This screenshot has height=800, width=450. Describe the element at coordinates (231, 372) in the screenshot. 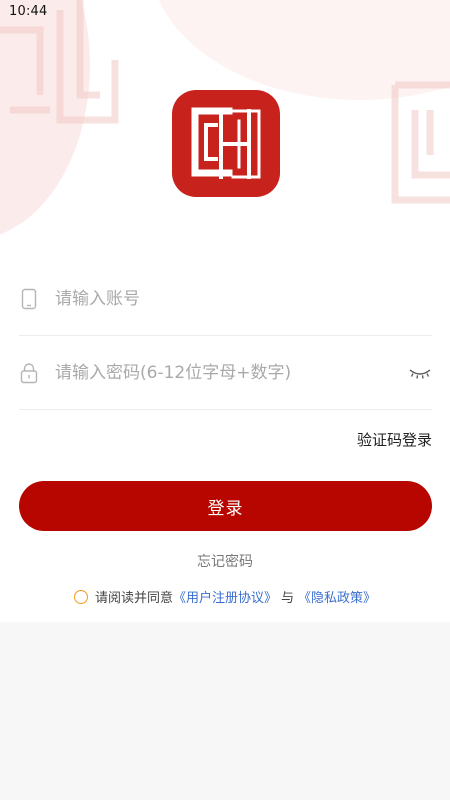

I see `password-input` at that location.